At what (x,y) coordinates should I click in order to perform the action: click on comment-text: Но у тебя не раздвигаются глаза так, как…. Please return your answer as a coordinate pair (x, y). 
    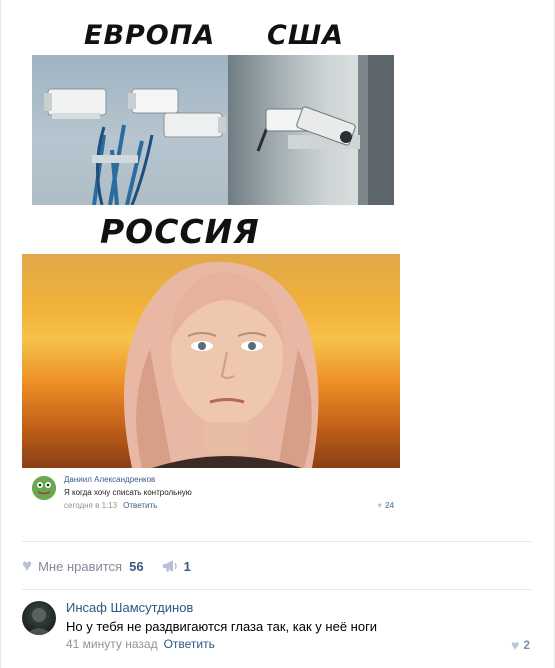
    Looking at the image, I should click on (222, 626).